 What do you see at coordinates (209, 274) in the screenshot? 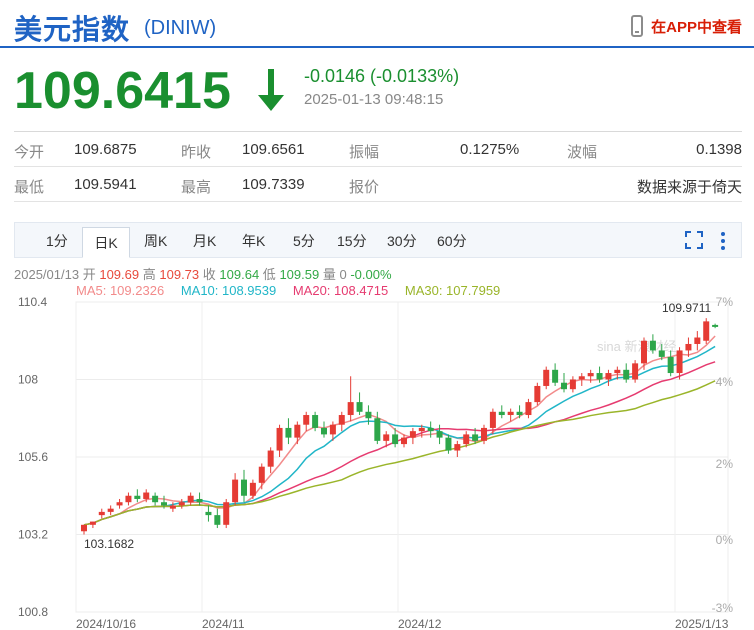
I see `close-label: 收` at bounding box center [209, 274].